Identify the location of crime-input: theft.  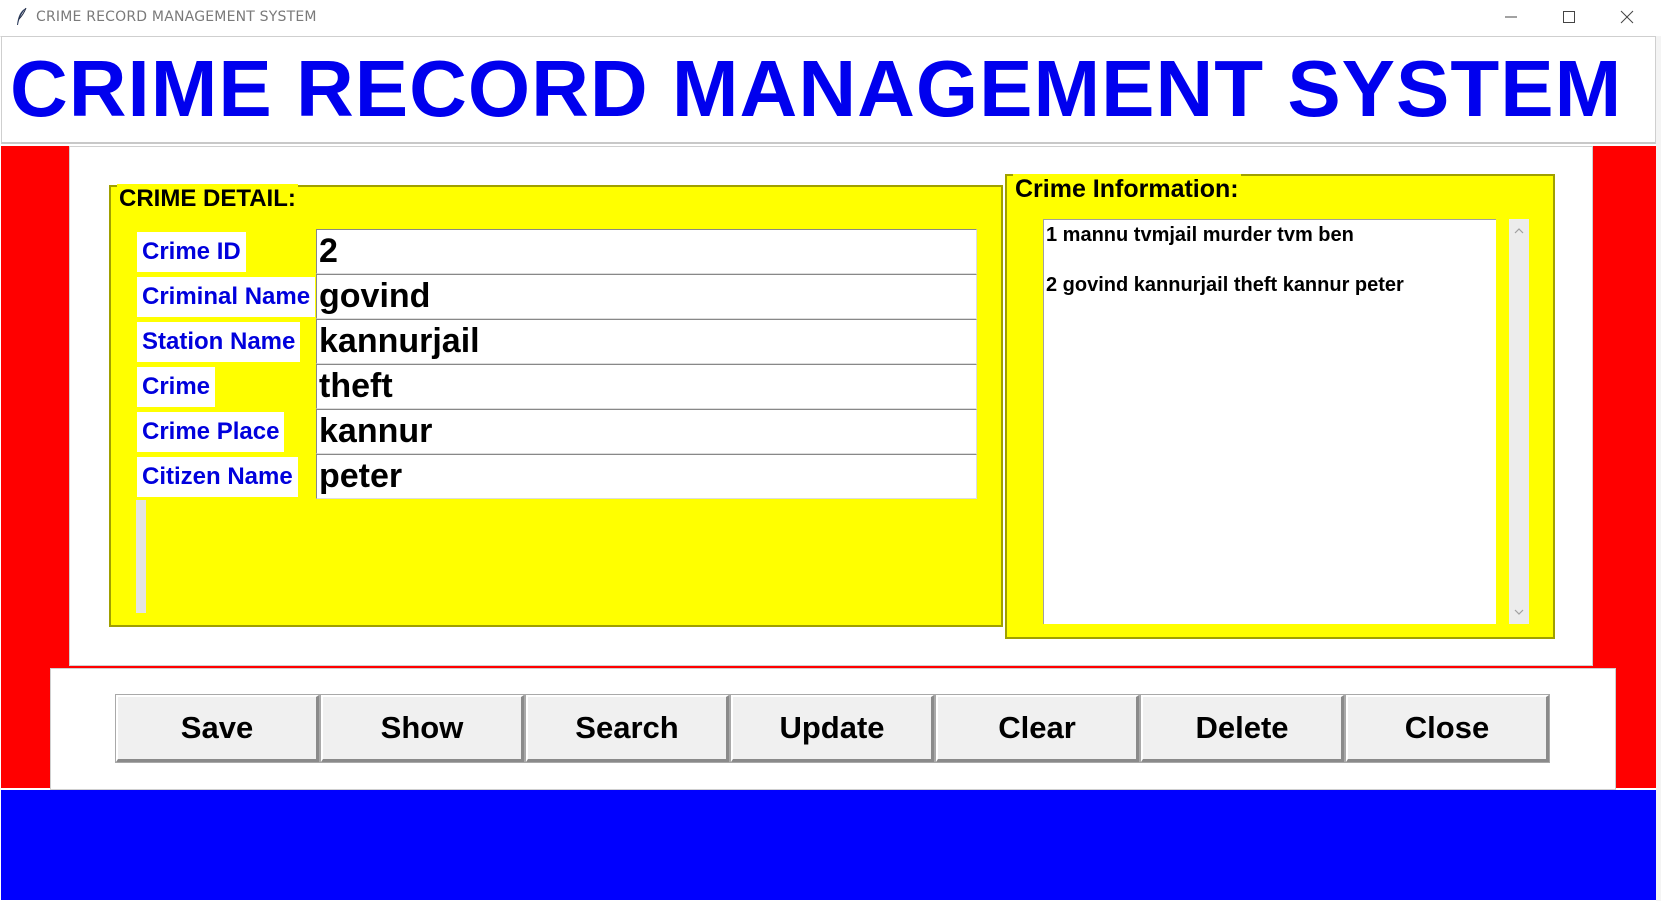
(646, 386).